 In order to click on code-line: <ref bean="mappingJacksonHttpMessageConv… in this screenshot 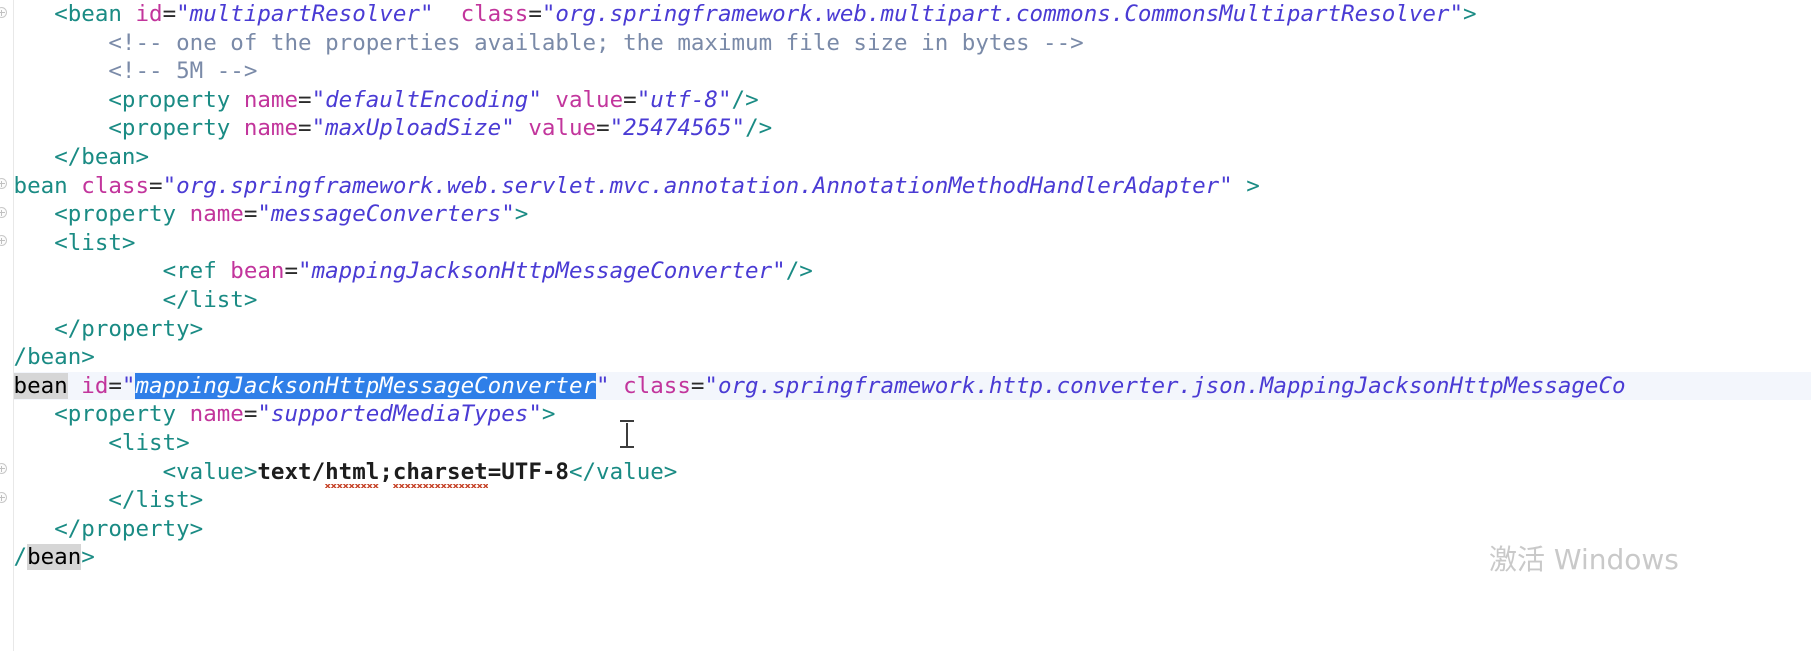, I will do `click(905, 271)`.